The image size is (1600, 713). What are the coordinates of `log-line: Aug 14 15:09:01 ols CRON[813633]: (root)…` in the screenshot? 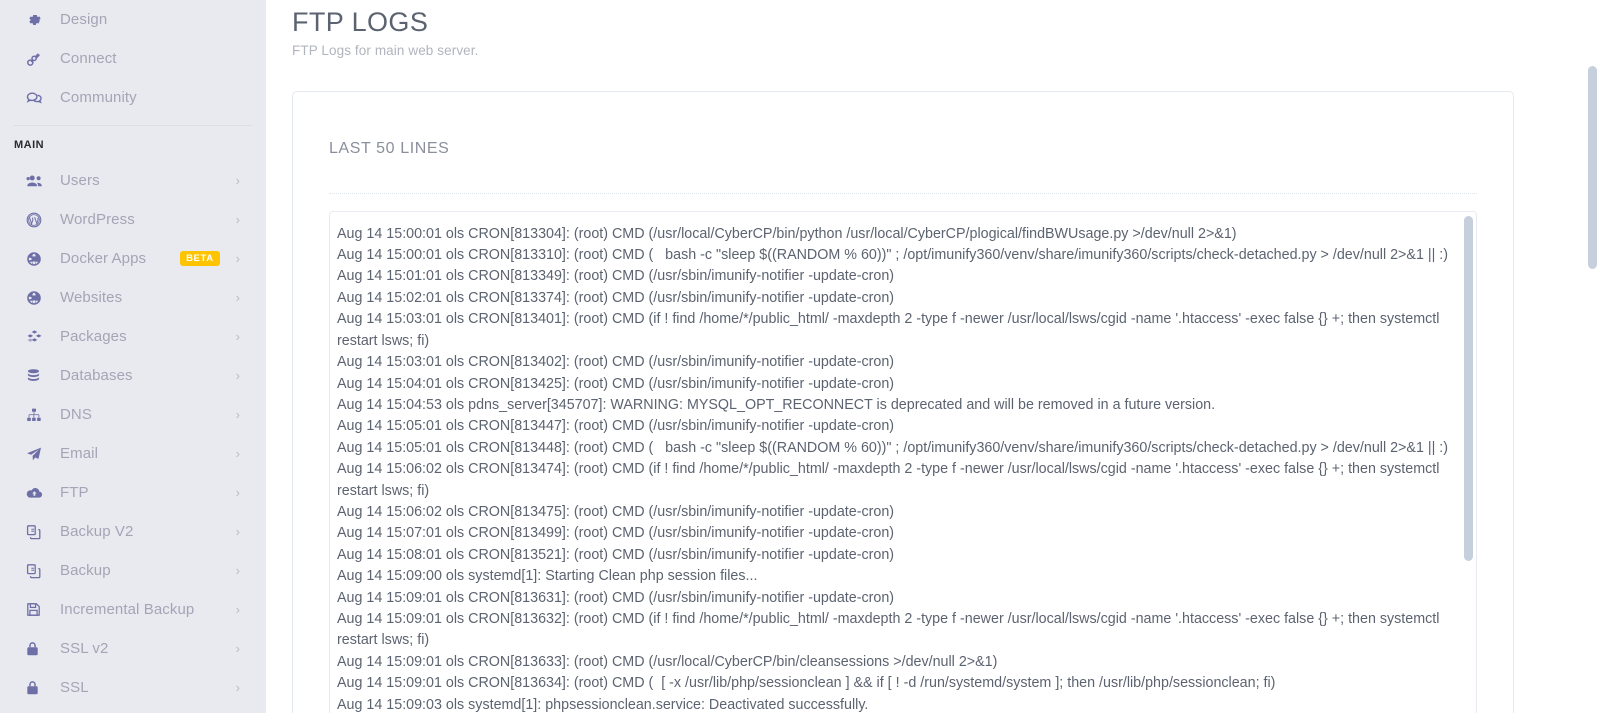 It's located at (667, 661).